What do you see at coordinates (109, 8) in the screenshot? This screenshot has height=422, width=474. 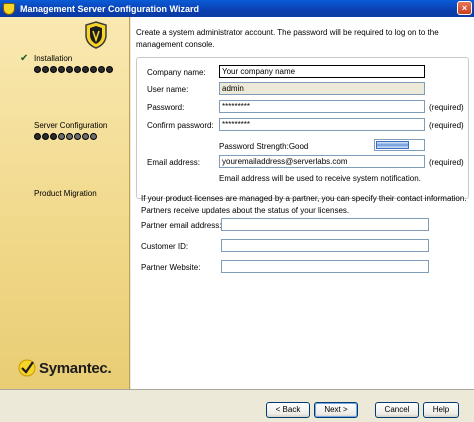 I see `window-title: Management Server Configuration Wizard` at bounding box center [109, 8].